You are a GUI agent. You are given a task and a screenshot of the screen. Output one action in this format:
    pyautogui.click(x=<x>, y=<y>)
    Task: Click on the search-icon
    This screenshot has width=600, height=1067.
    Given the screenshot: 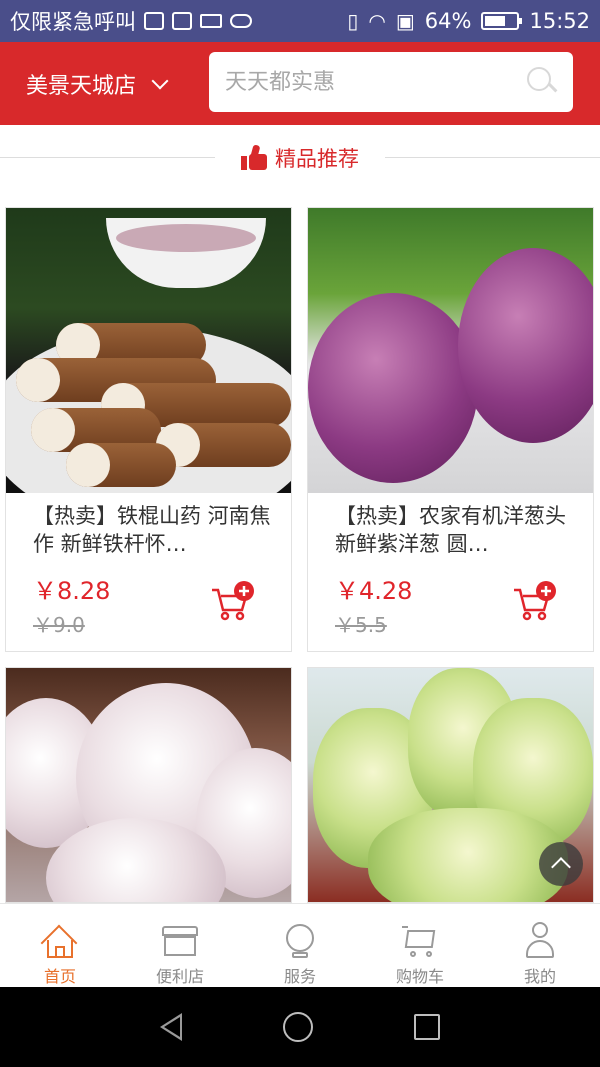 What is the action you would take?
    pyautogui.click(x=542, y=82)
    